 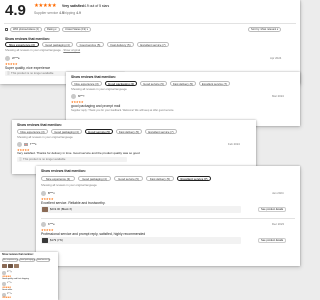 What do you see at coordinates (45, 6) in the screenshot?
I see `overall-stars: ★★★★★` at bounding box center [45, 6].